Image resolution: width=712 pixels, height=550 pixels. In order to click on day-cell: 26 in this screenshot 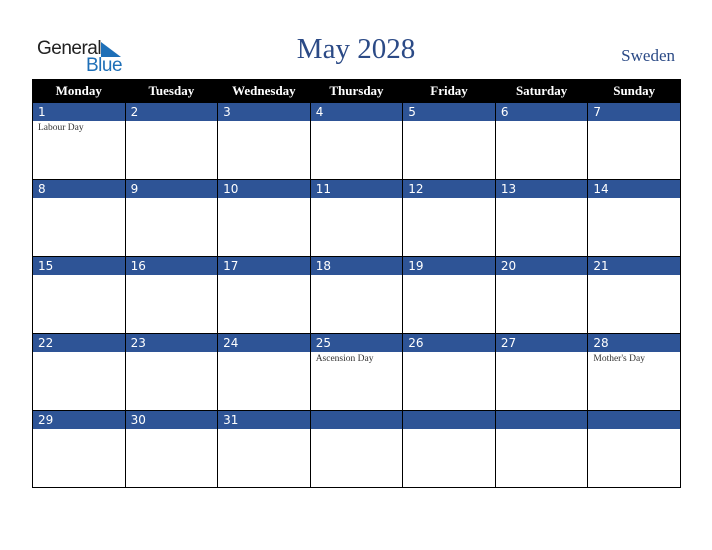, I will do `click(449, 372)`.